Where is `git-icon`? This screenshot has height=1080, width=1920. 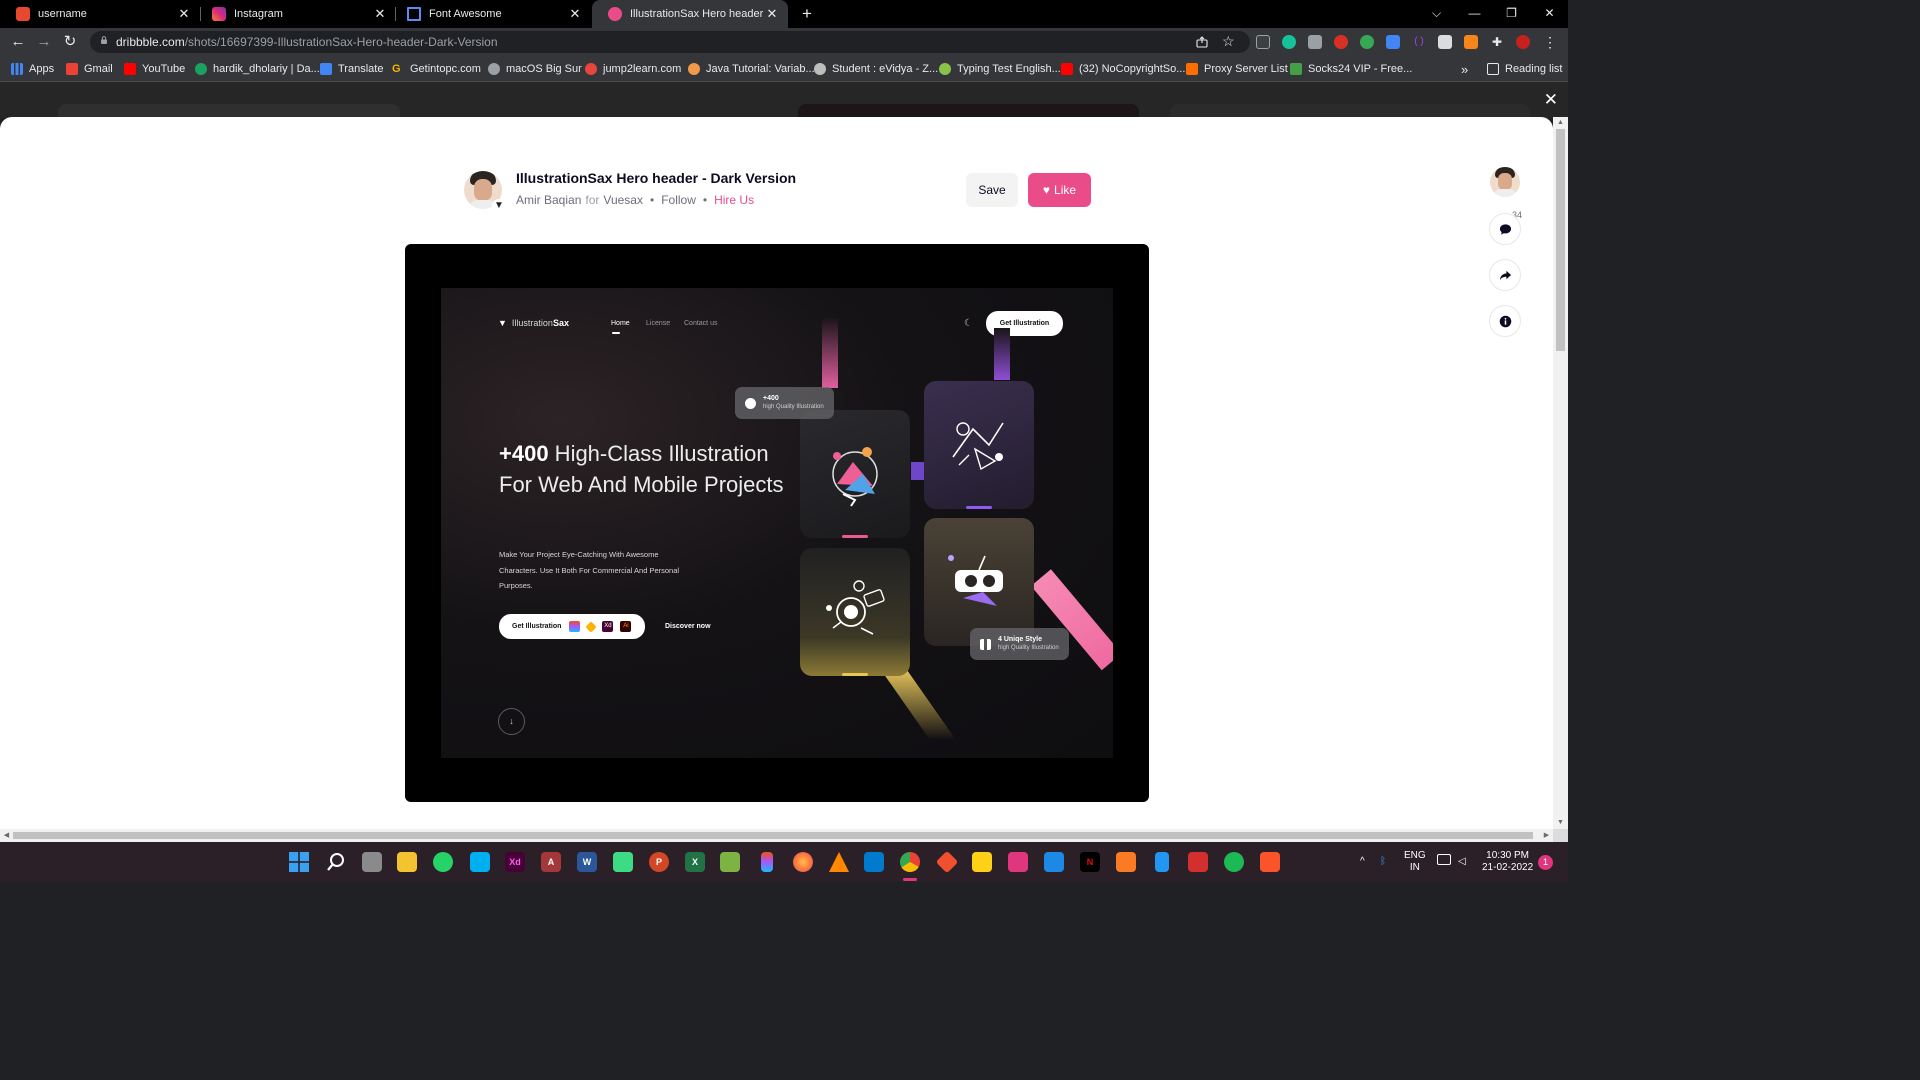 git-icon is located at coordinates (947, 862).